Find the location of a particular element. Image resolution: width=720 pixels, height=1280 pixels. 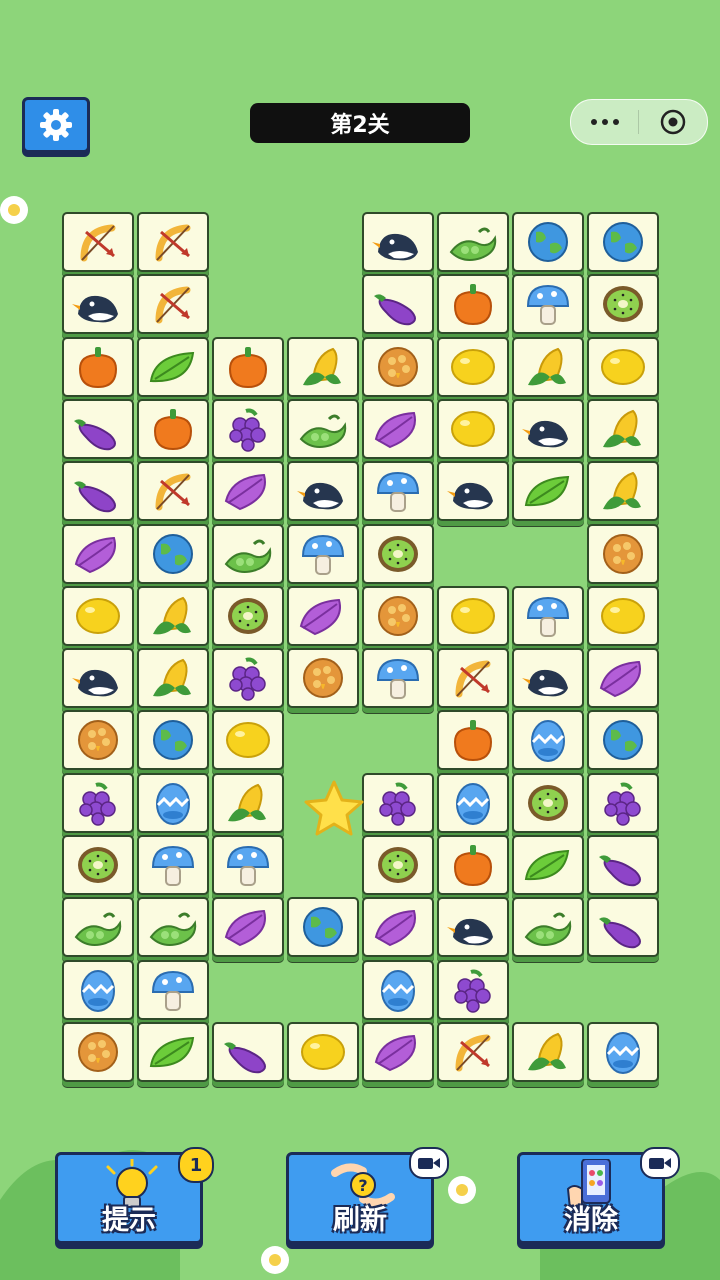

refresh-button: ? 刷新 is located at coordinates (367, 1195).